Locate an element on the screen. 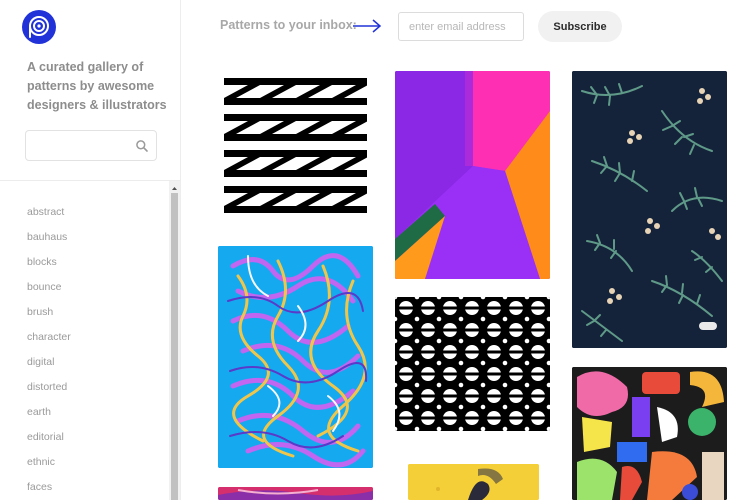 This screenshot has height=500, width=750. tag-item-bounce: bounce is located at coordinates (92, 287).